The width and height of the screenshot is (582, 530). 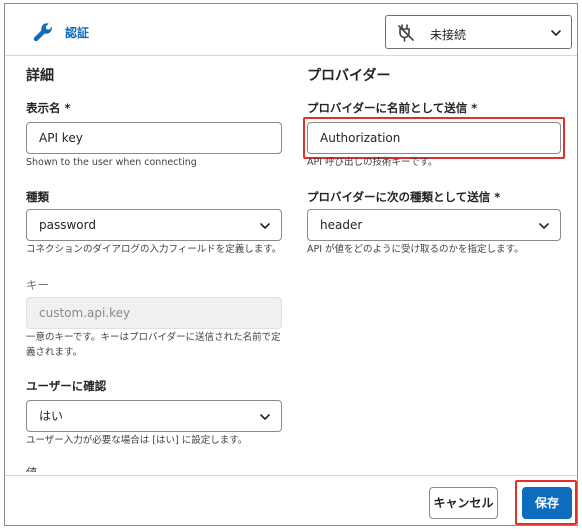 I want to click on footer-divider, so click(x=291, y=475).